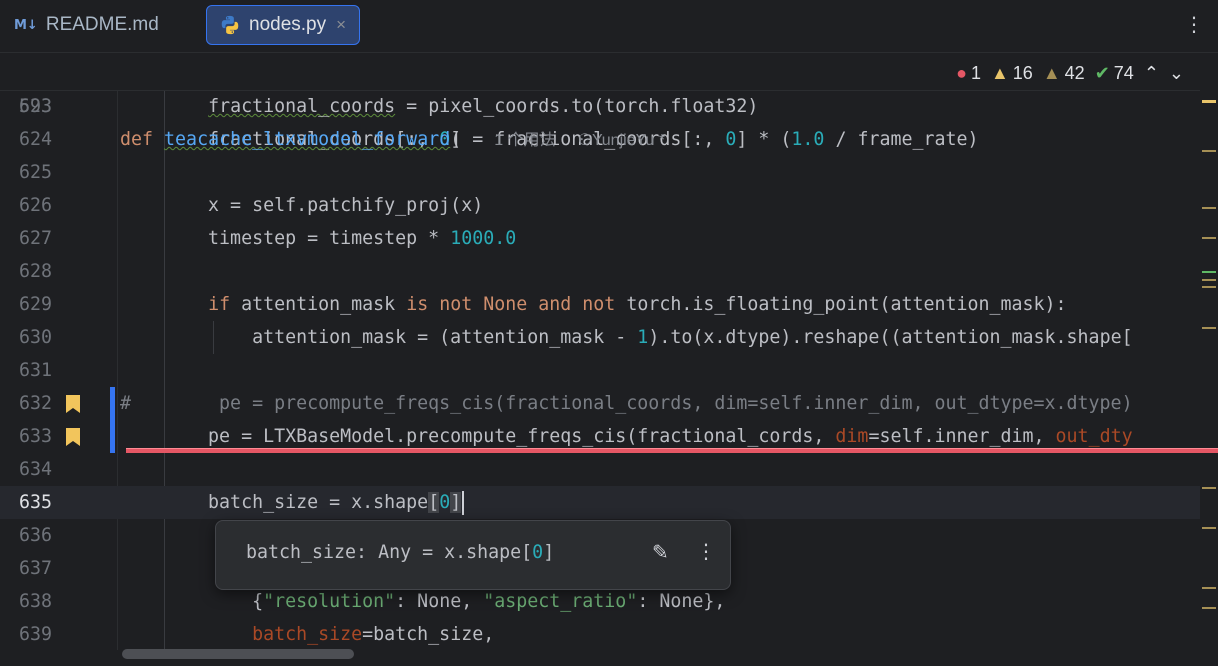 The width and height of the screenshot is (1218, 666). What do you see at coordinates (341, 25) in the screenshot?
I see `close-icon: ×` at bounding box center [341, 25].